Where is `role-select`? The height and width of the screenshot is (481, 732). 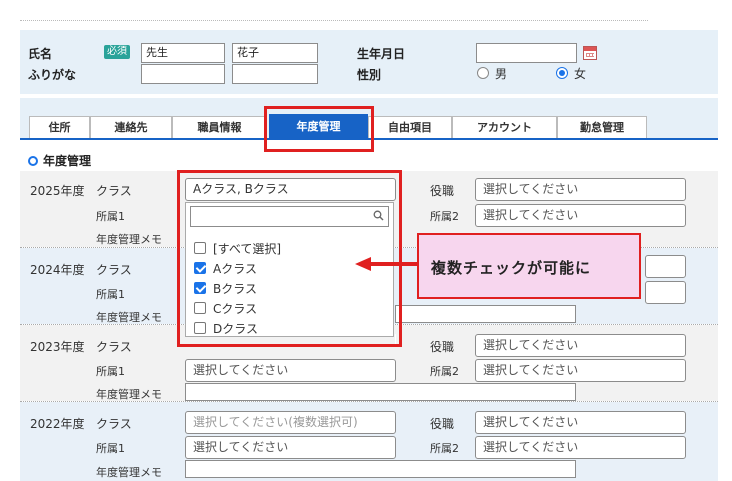
role-select is located at coordinates (665, 266).